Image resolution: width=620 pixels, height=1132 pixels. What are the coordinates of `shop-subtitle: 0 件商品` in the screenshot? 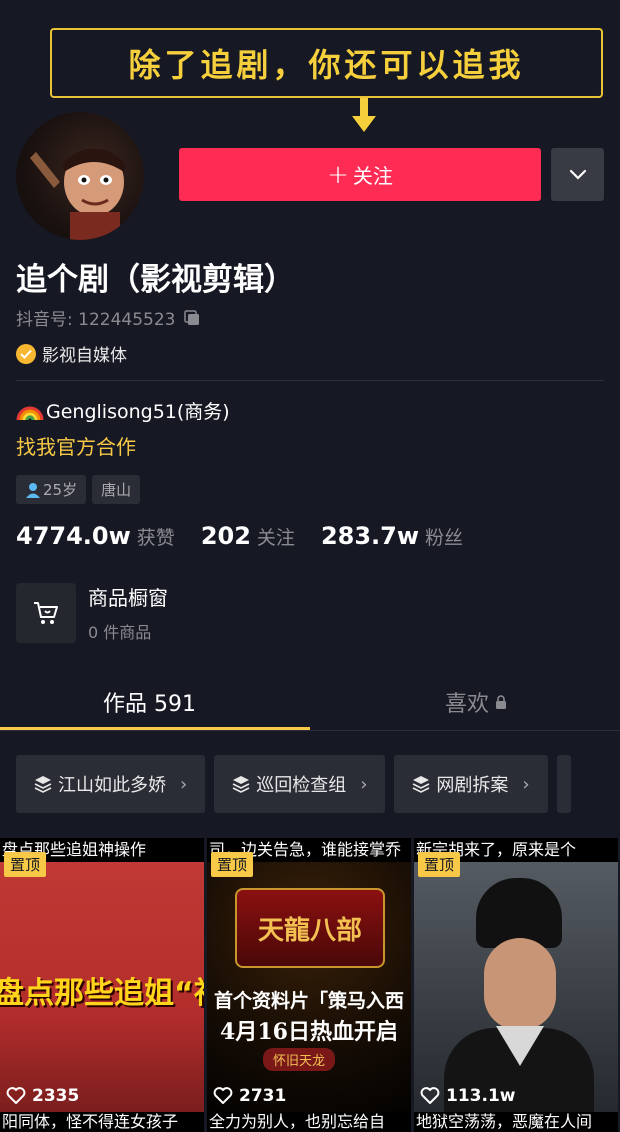 It's located at (120, 632).